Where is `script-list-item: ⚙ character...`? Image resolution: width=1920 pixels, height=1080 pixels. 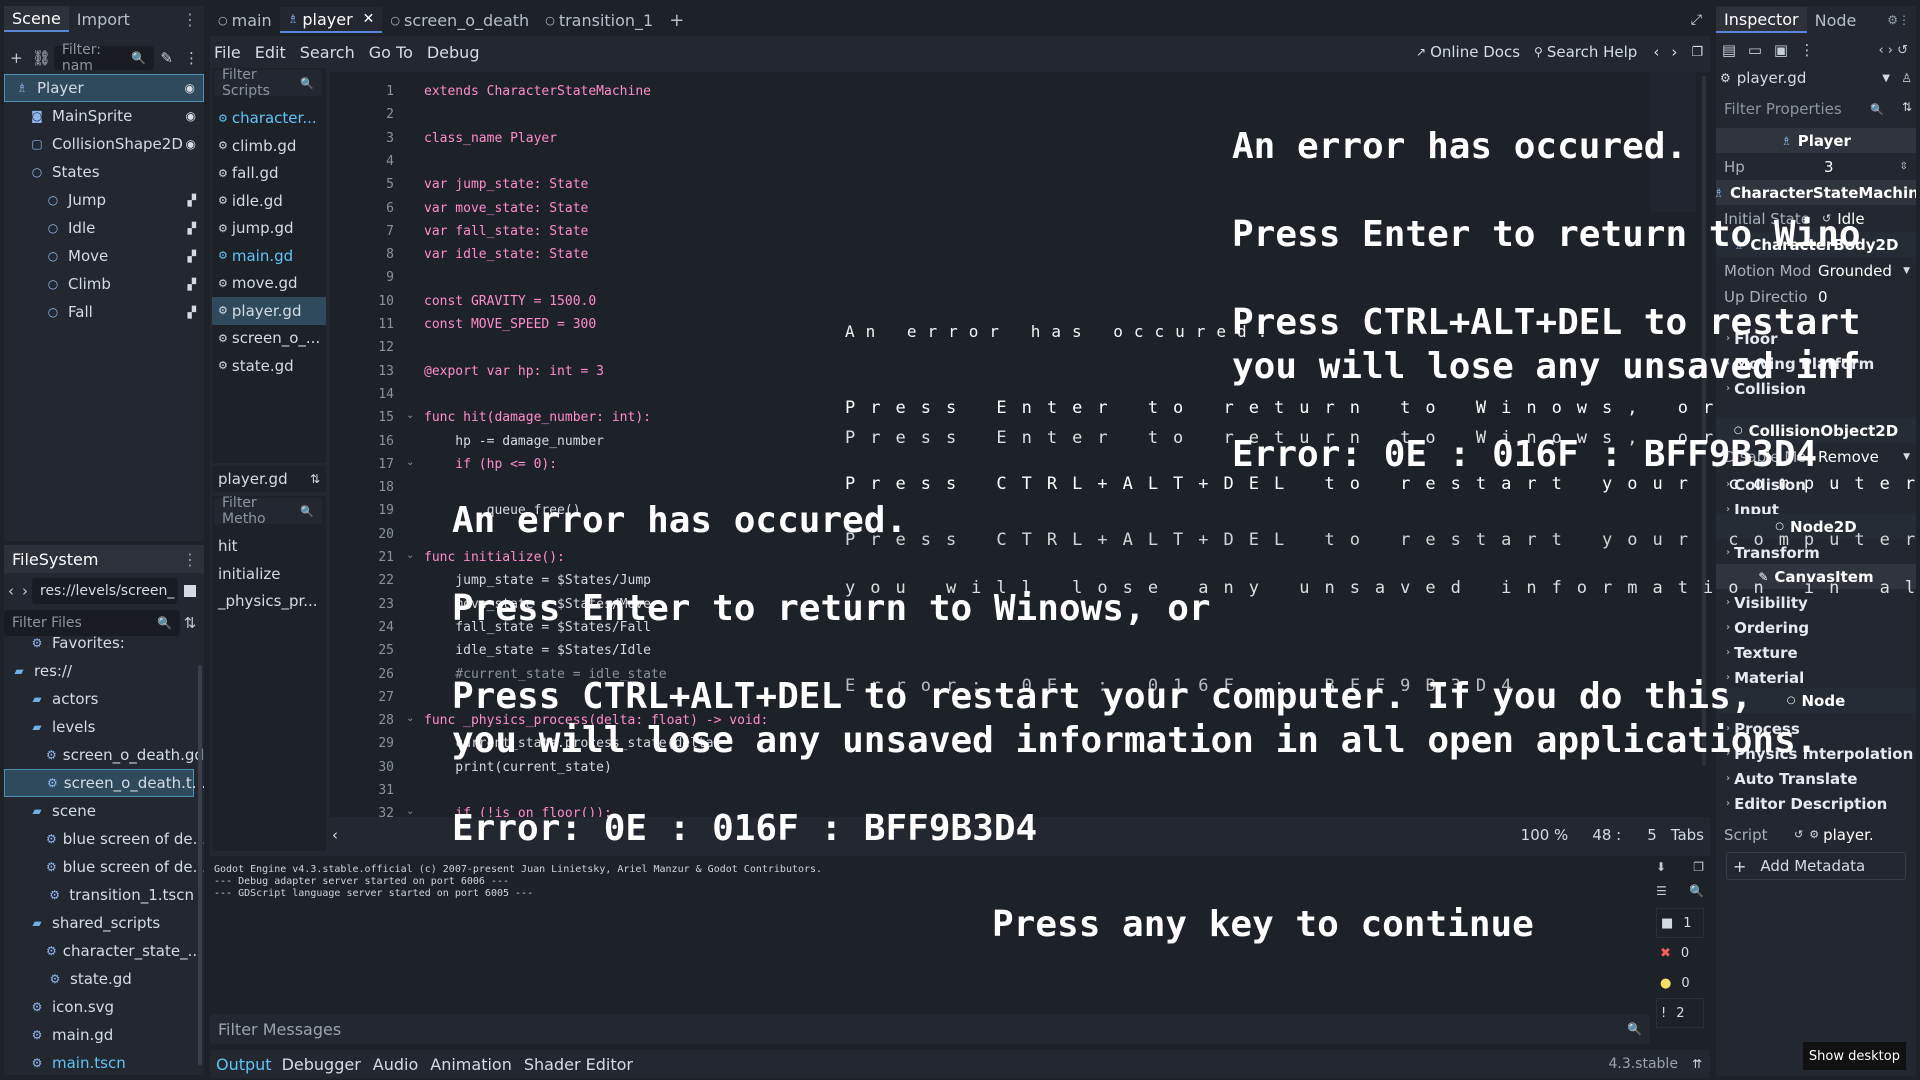 script-list-item: ⚙ character... is located at coordinates (269, 118).